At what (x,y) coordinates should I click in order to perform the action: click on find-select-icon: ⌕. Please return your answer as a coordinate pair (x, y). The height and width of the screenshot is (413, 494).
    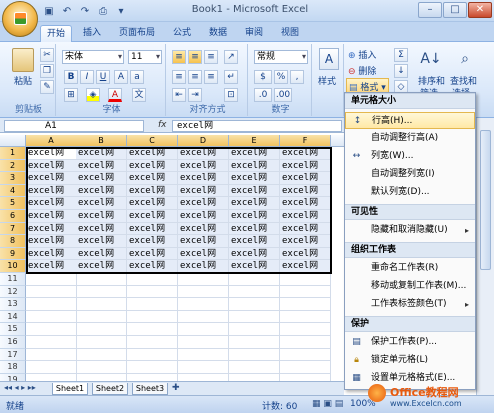
    Looking at the image, I should click on (465, 59).